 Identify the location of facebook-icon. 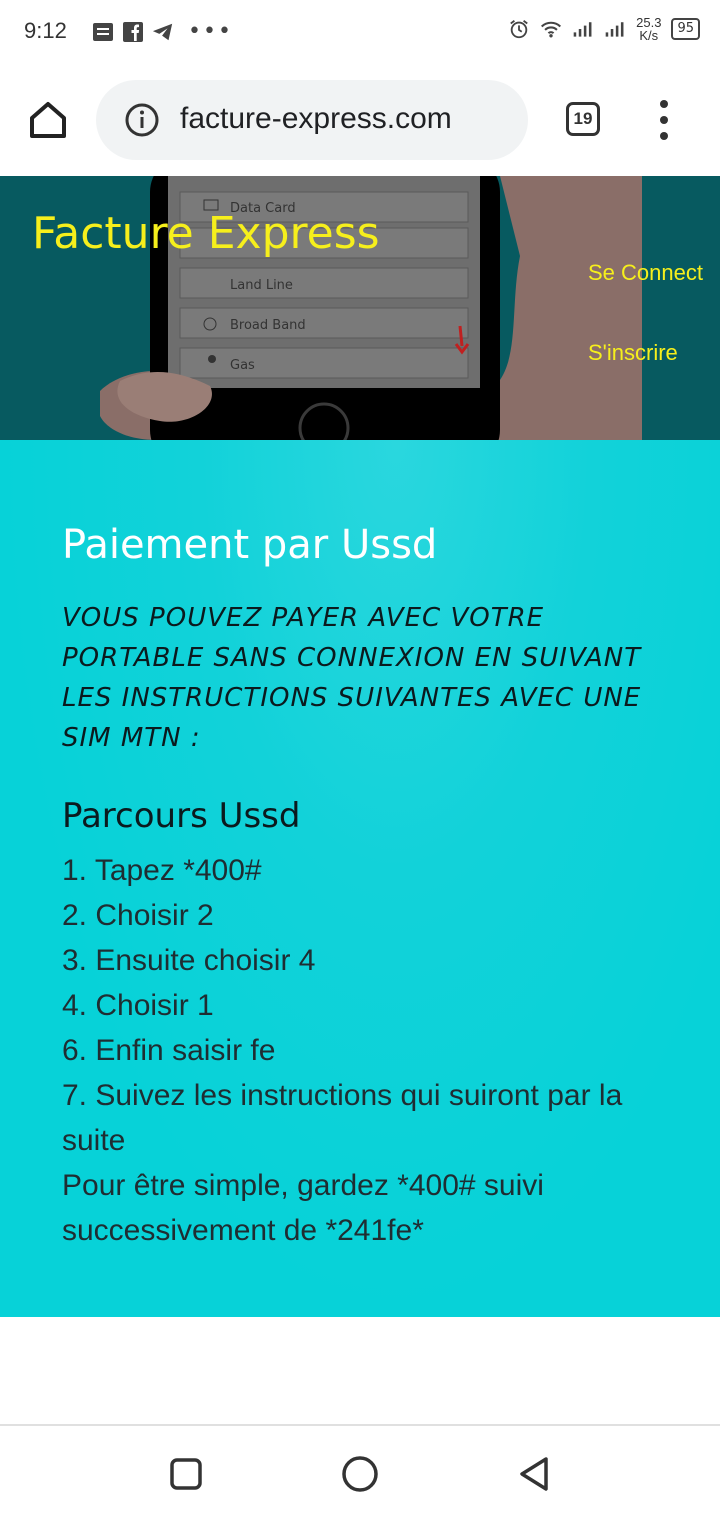
(133, 32).